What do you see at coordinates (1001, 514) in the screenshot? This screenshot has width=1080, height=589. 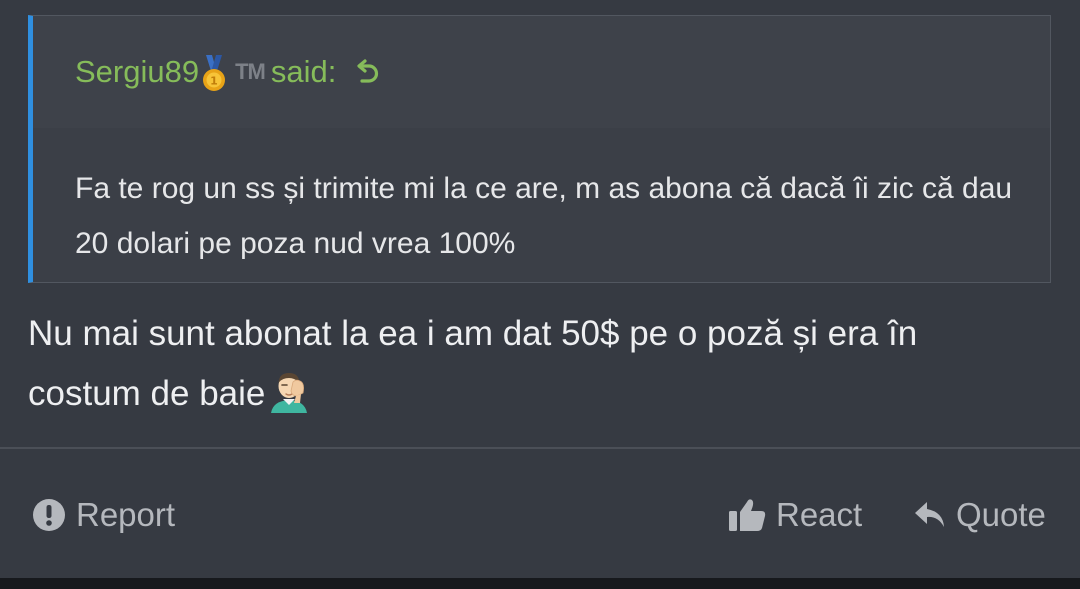 I see `quote-label: Quote` at bounding box center [1001, 514].